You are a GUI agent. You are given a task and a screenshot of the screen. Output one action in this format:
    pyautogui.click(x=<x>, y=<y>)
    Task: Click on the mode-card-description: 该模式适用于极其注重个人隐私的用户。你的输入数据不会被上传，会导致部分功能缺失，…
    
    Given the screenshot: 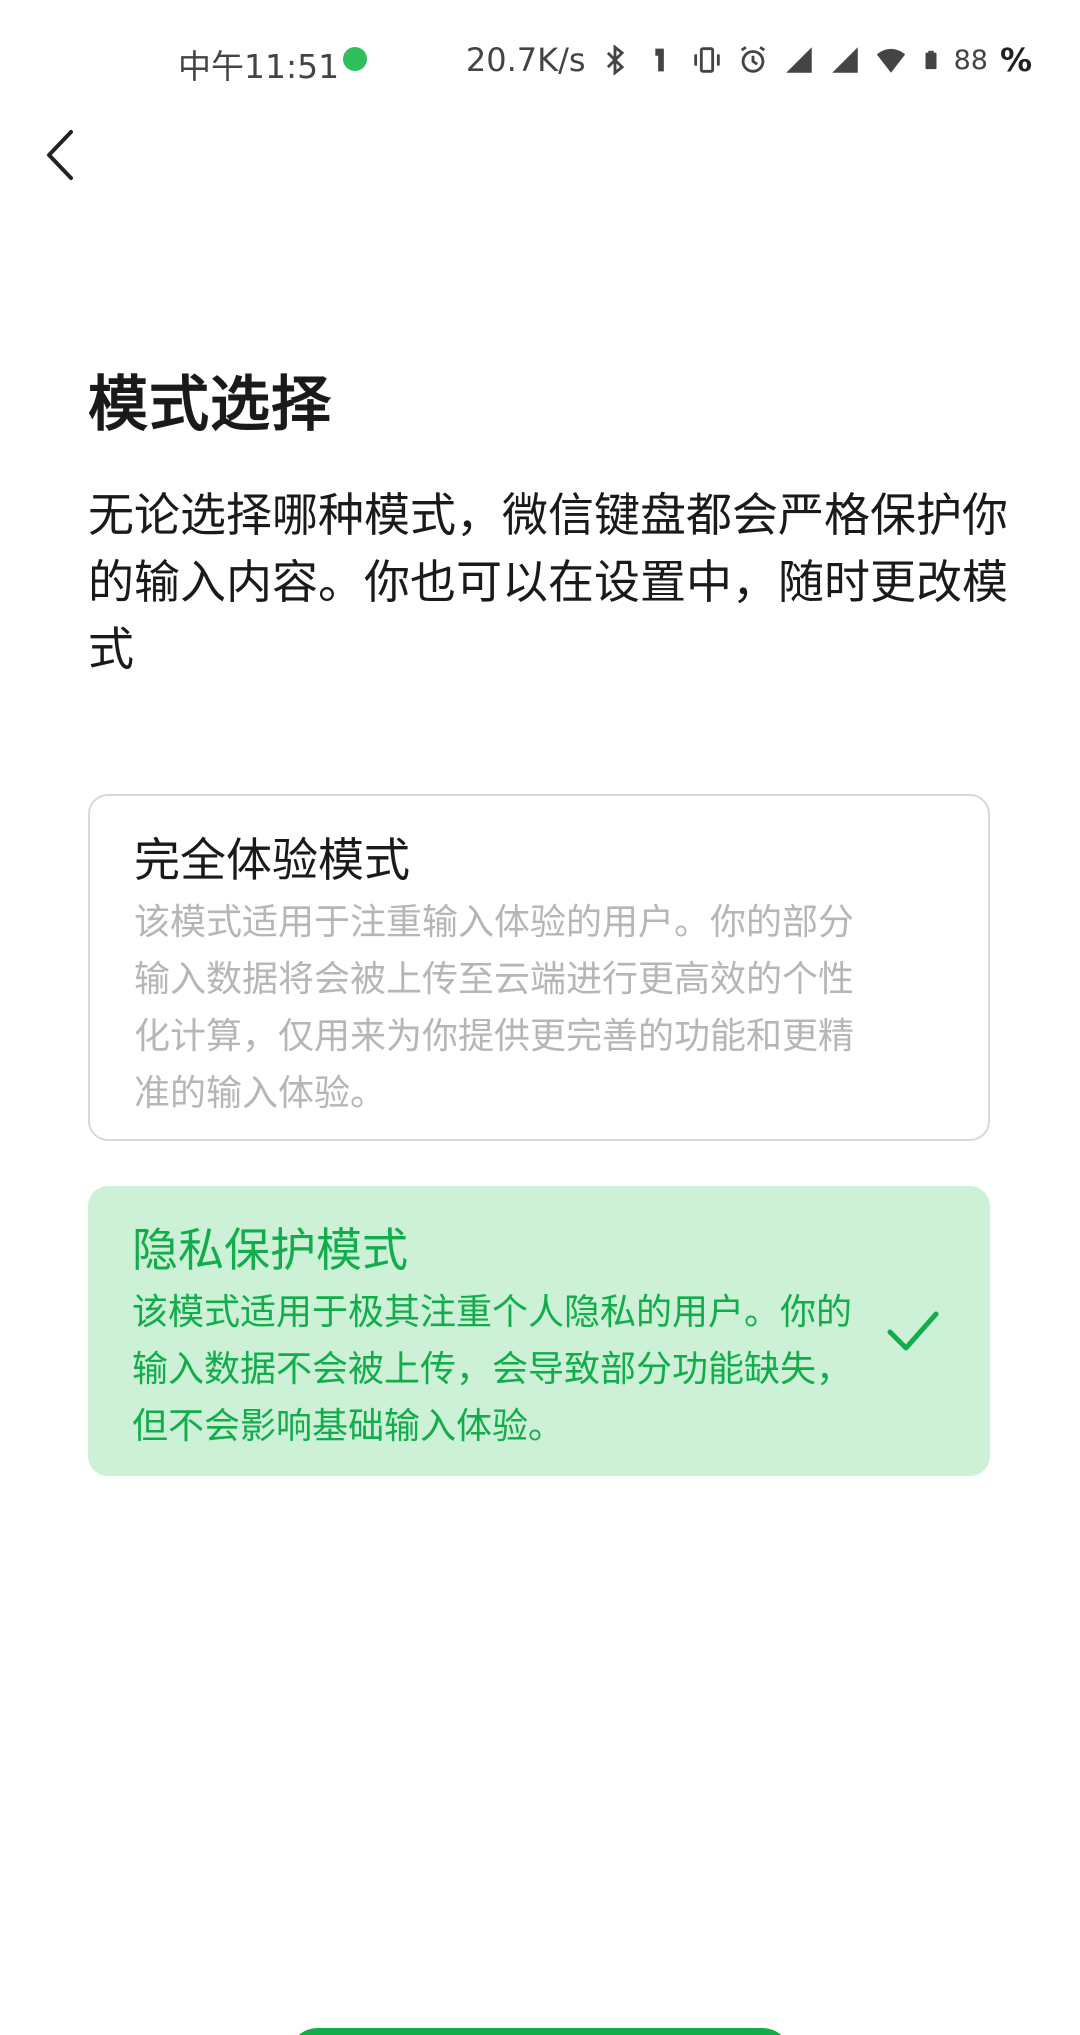 What is the action you would take?
    pyautogui.click(x=492, y=1369)
    